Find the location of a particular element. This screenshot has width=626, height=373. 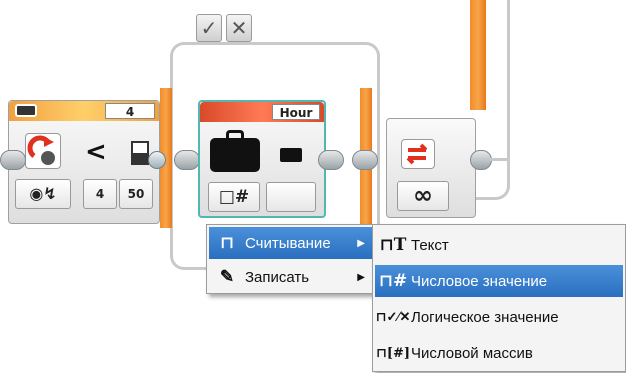

rotation-sensor-icon is located at coordinates (43, 151).